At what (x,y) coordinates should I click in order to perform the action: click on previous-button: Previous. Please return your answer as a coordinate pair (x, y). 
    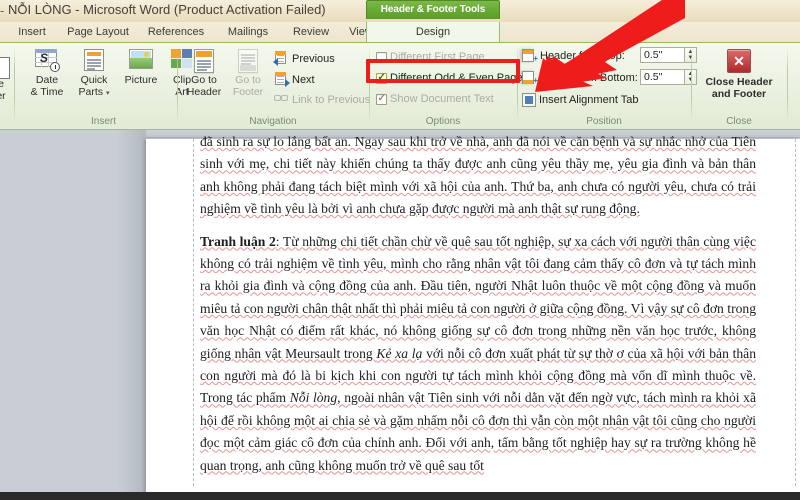
    Looking at the image, I should click on (304, 58).